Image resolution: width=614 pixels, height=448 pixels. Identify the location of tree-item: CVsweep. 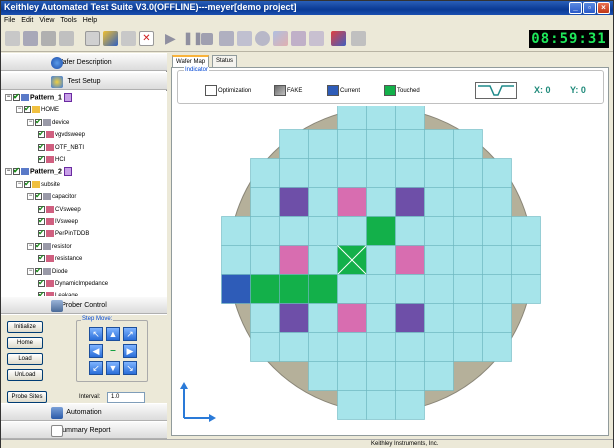
(59, 209).